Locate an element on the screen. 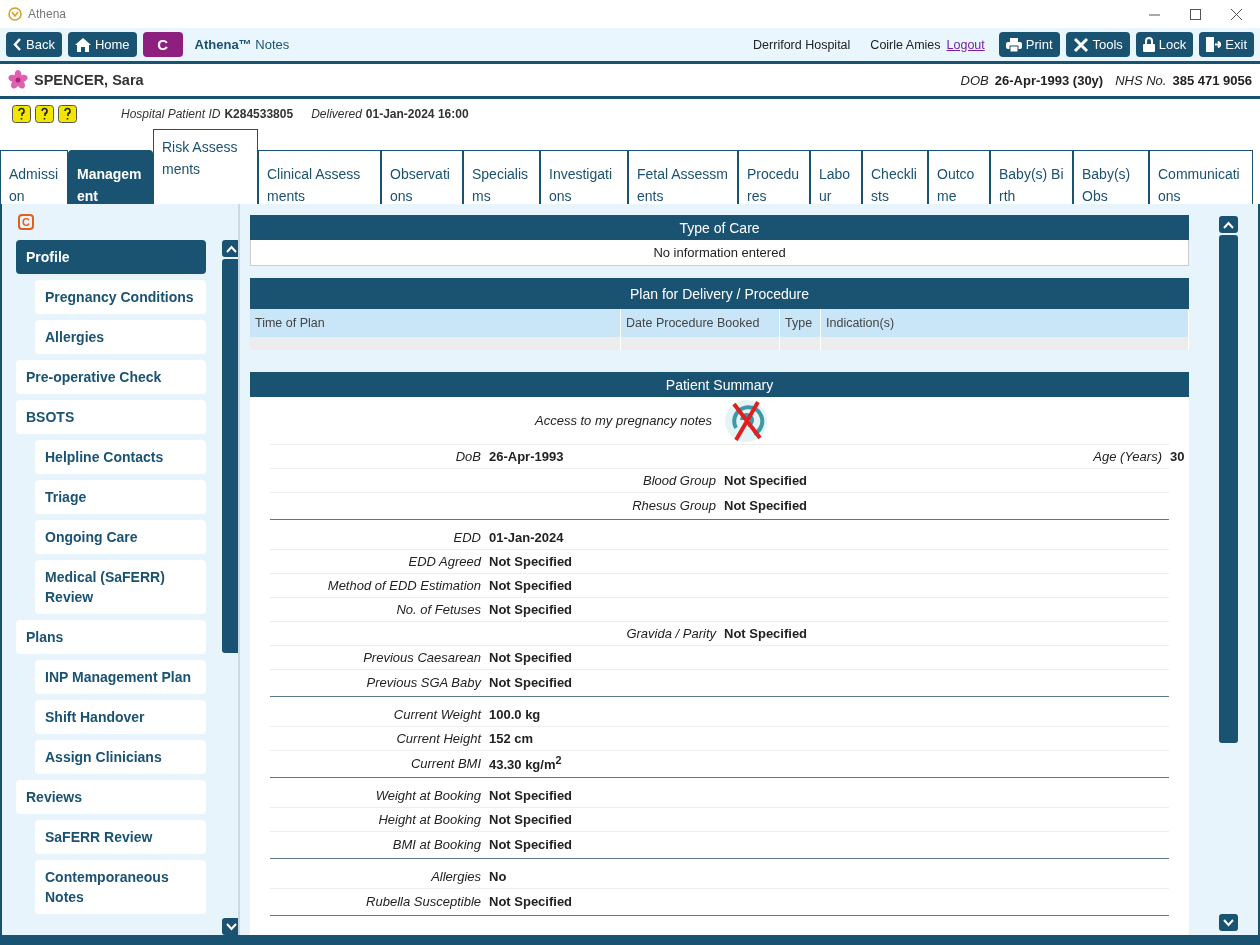  no-access-icon is located at coordinates (746, 420).